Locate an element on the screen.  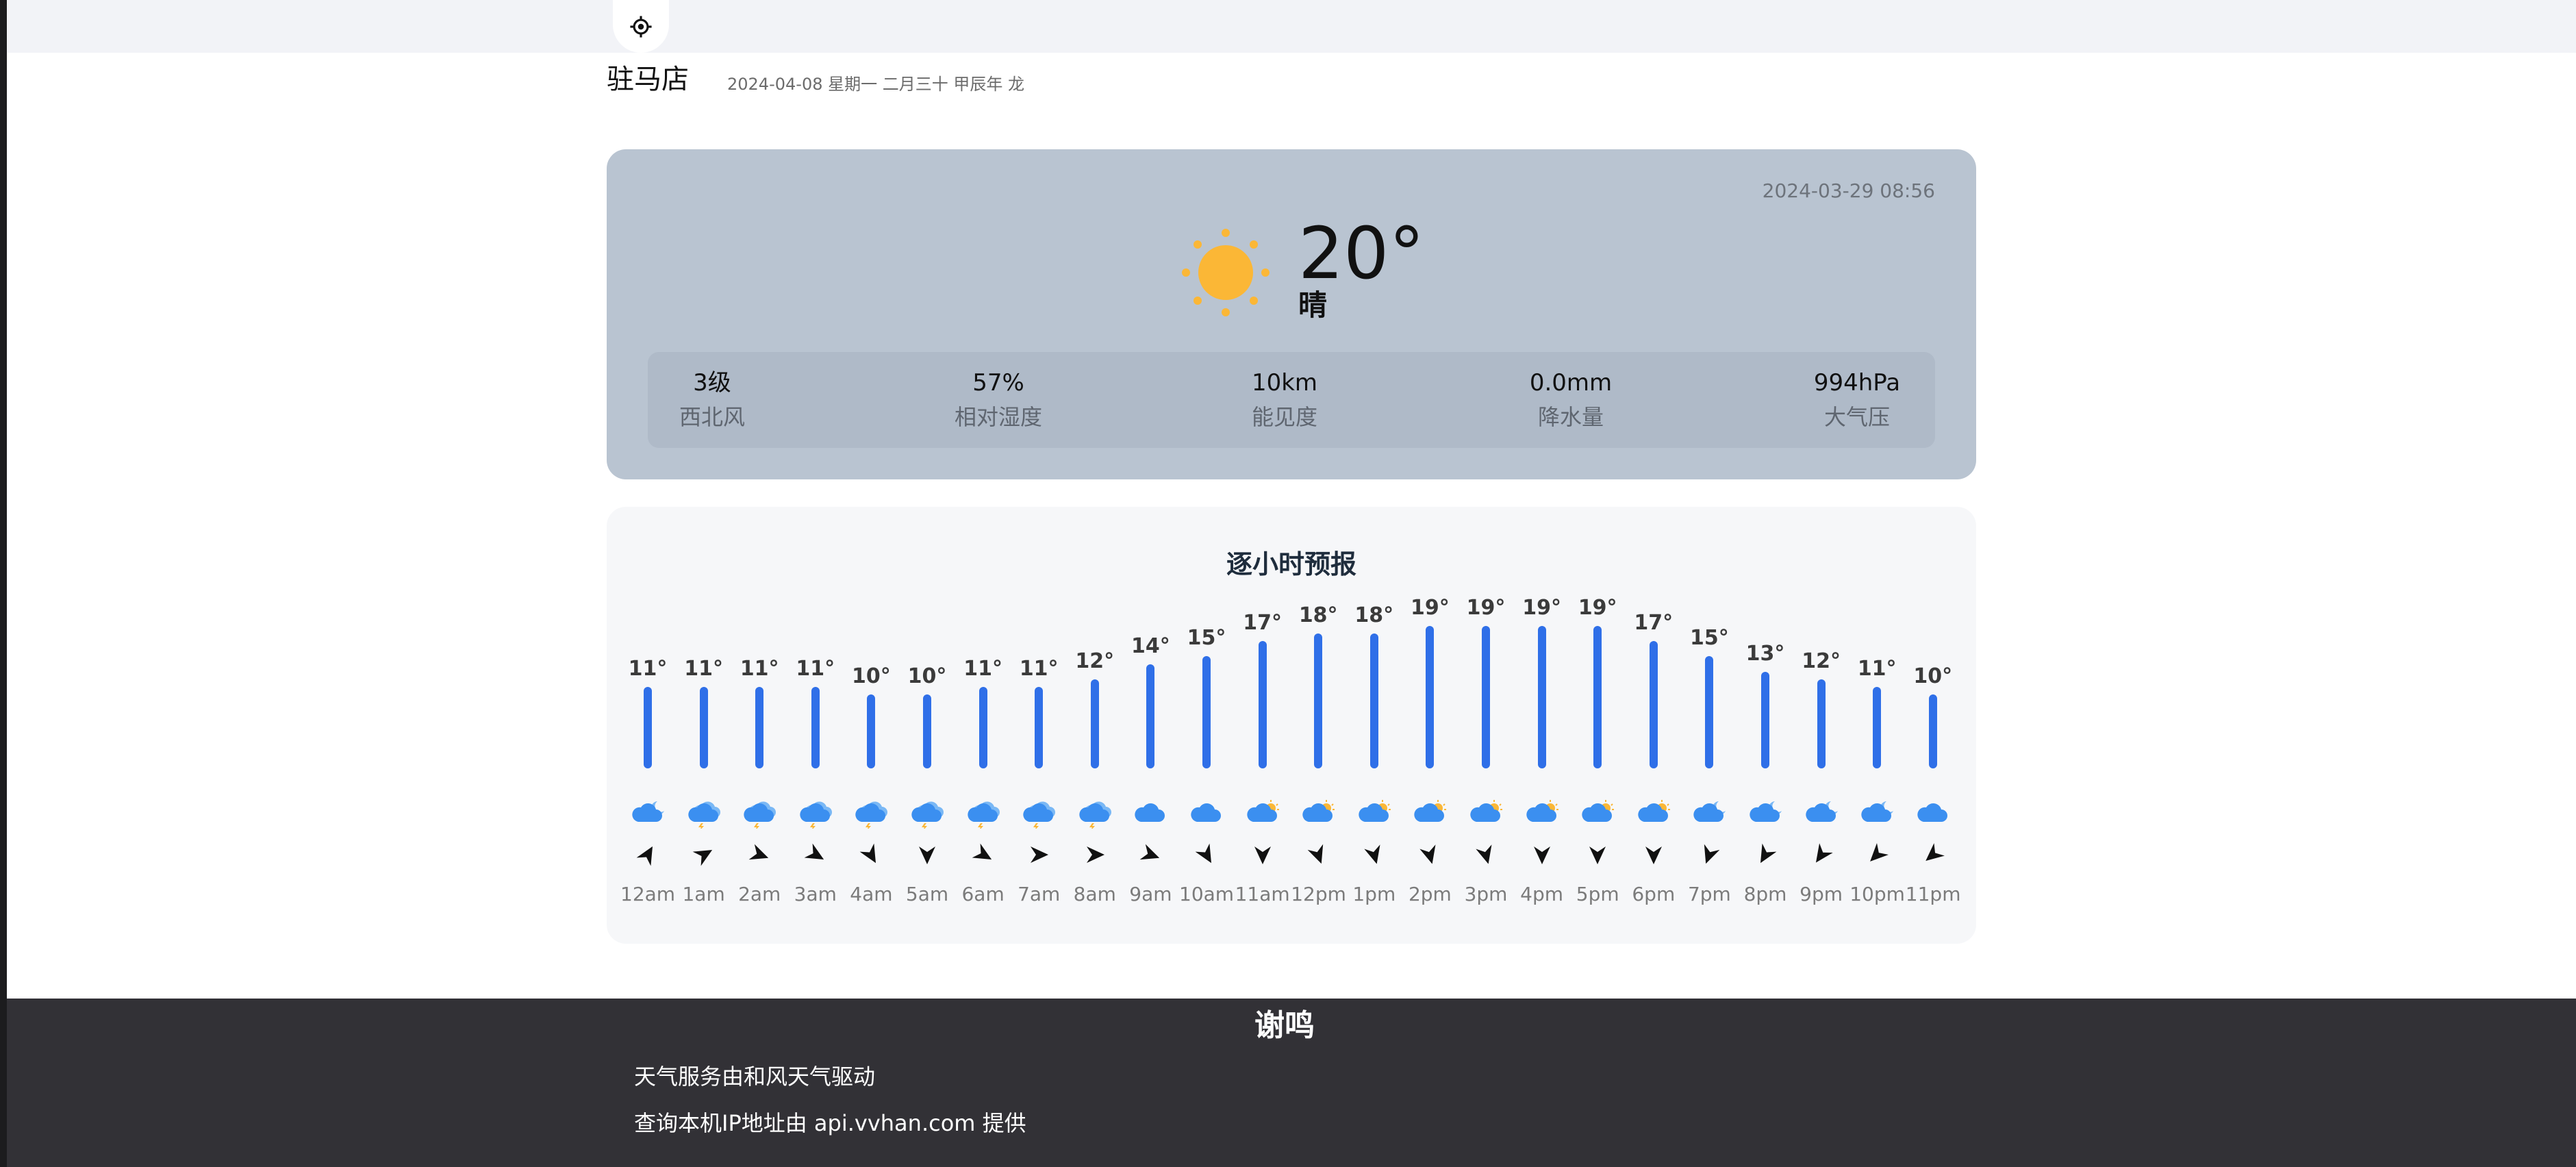
hour-column: 19° 4pm is located at coordinates (1542, 725).